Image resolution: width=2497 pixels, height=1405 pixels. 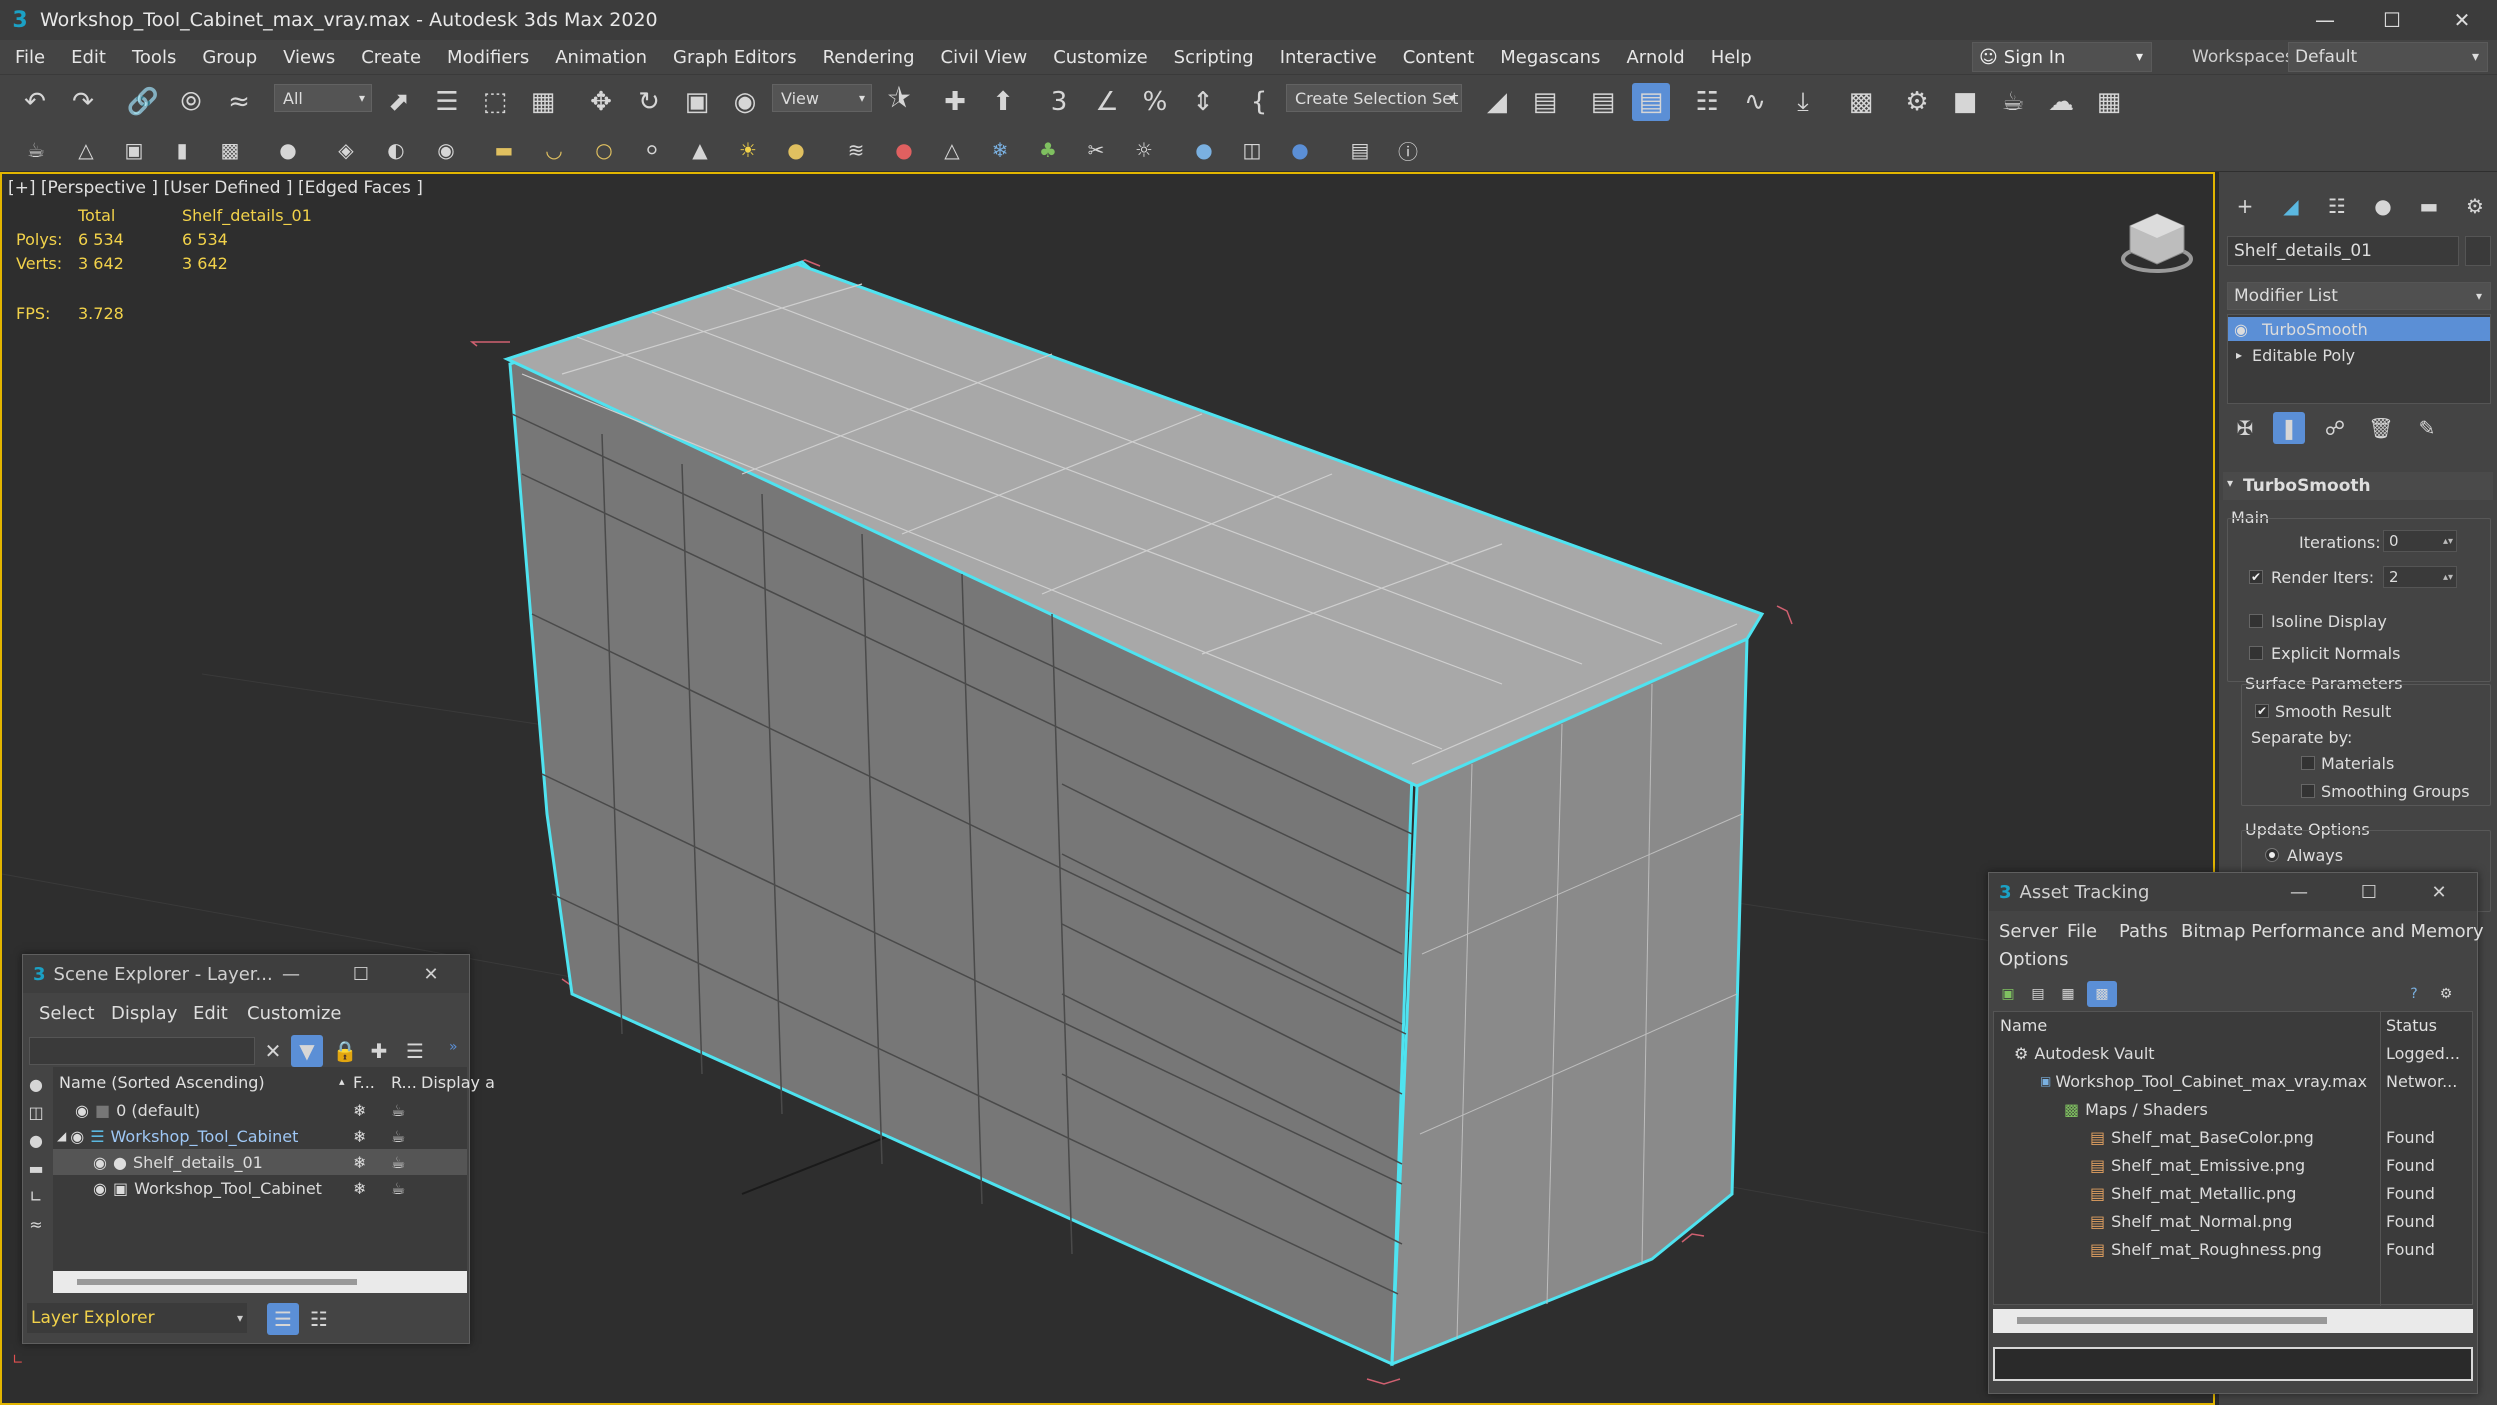 I want to click on asset-row: ▩ Maps / Shaders, so click(x=2233, y=1109).